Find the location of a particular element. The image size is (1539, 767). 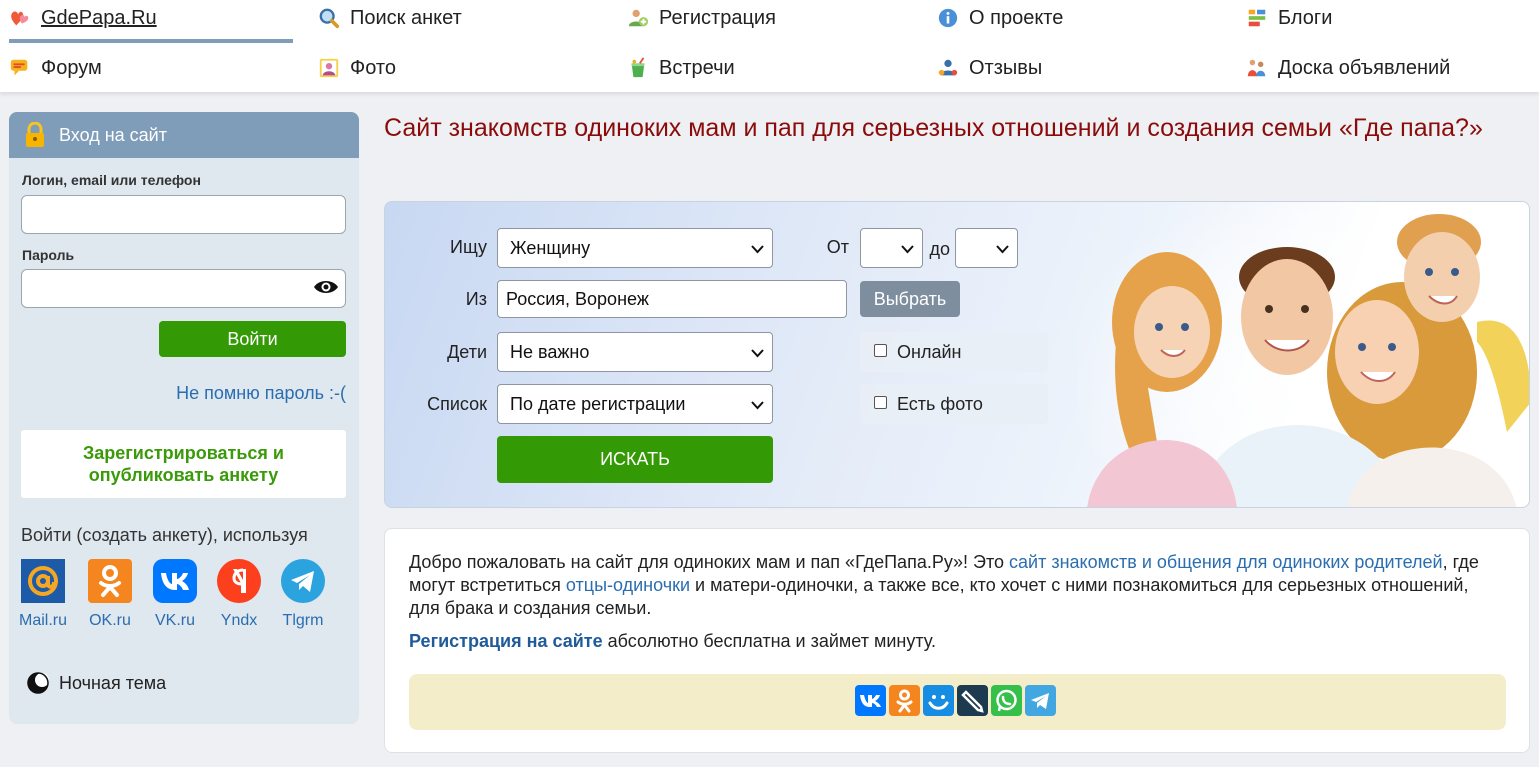

nav-item-label: Поиск анкет is located at coordinates (406, 17).